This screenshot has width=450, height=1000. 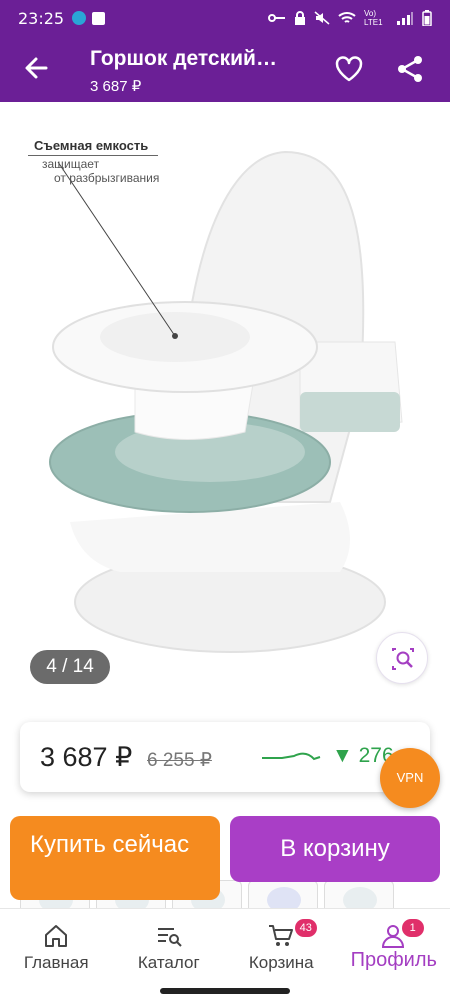 I want to click on nav-item-catalog: Каталог, so click(x=169, y=946).